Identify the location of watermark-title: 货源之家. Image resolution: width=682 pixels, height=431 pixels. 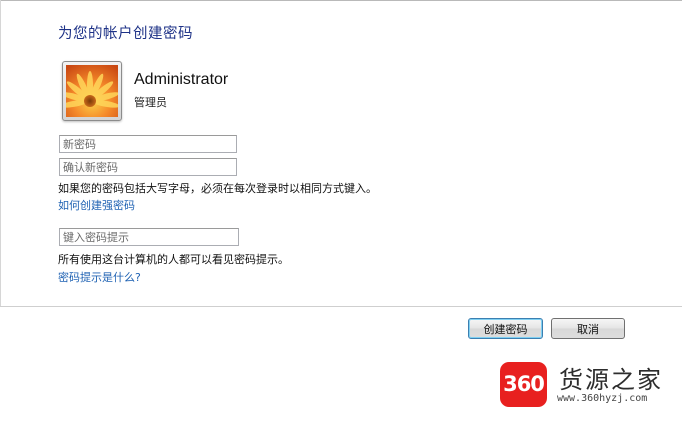
(611, 380).